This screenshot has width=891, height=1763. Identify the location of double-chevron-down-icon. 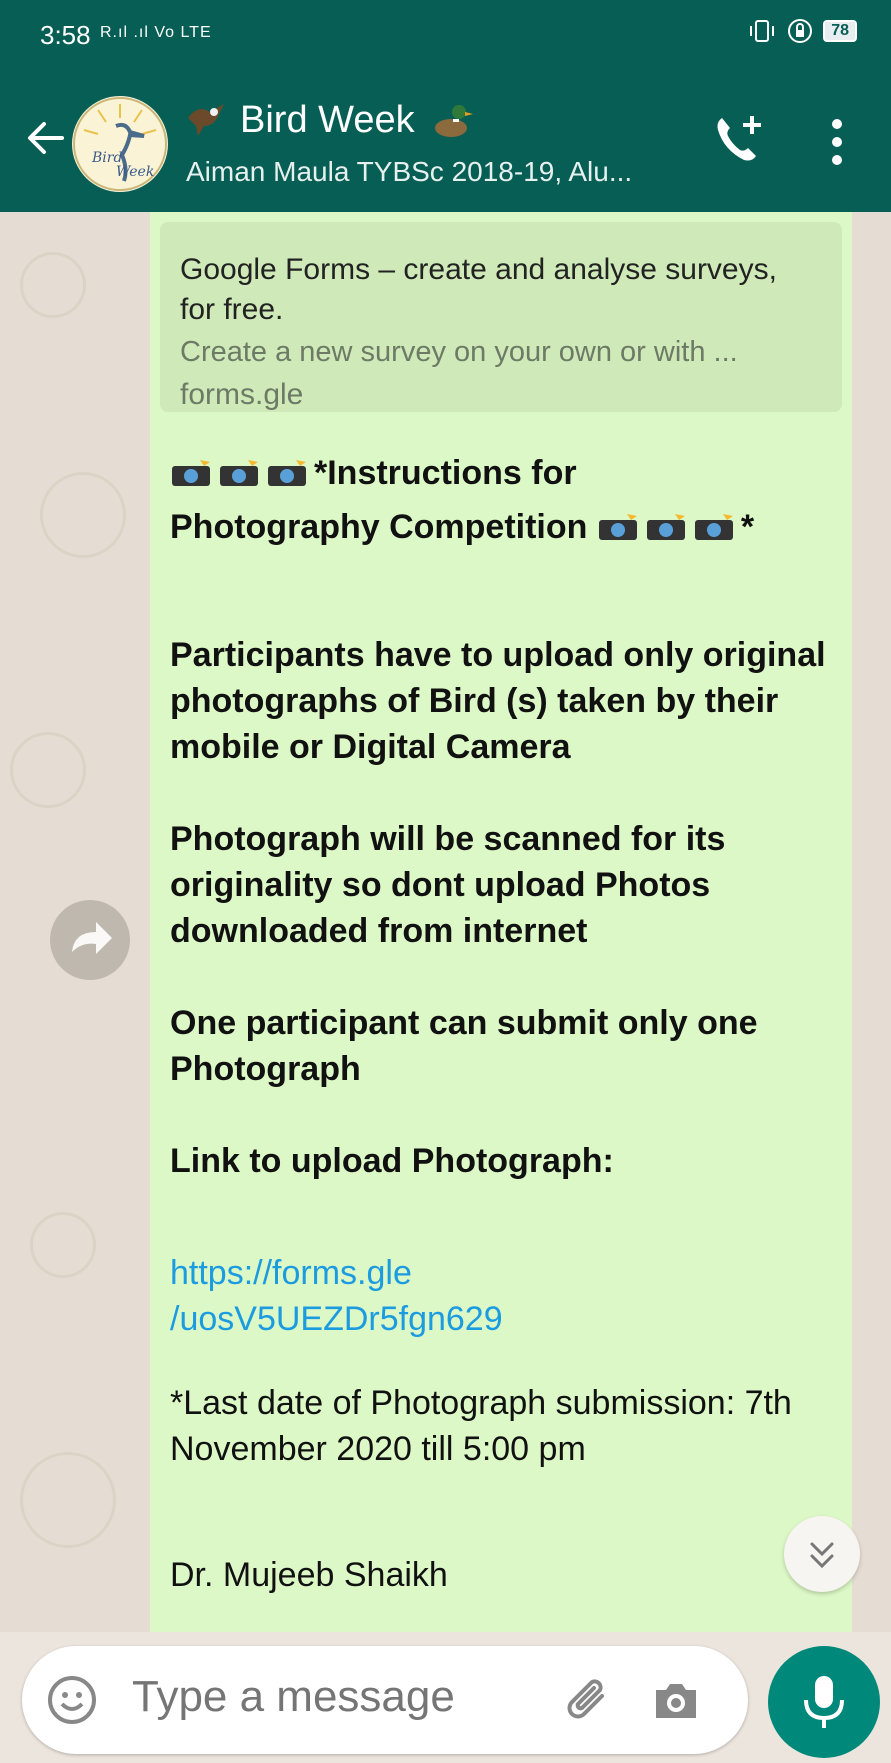
(822, 1555).